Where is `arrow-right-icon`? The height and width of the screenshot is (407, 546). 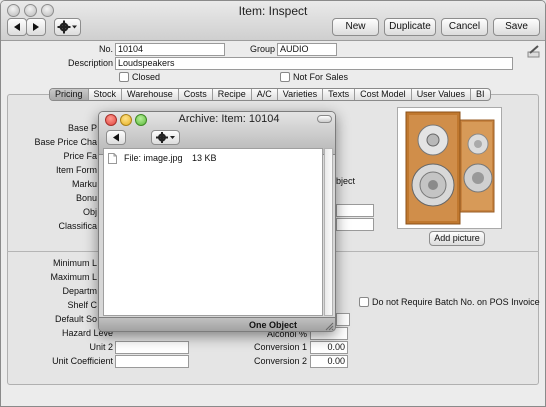 arrow-right-icon is located at coordinates (36, 27).